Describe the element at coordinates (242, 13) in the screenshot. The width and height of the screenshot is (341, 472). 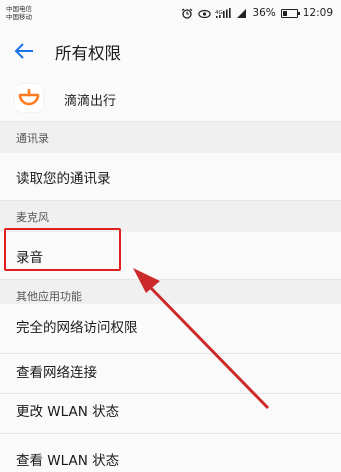
I see `signal-icon` at that location.